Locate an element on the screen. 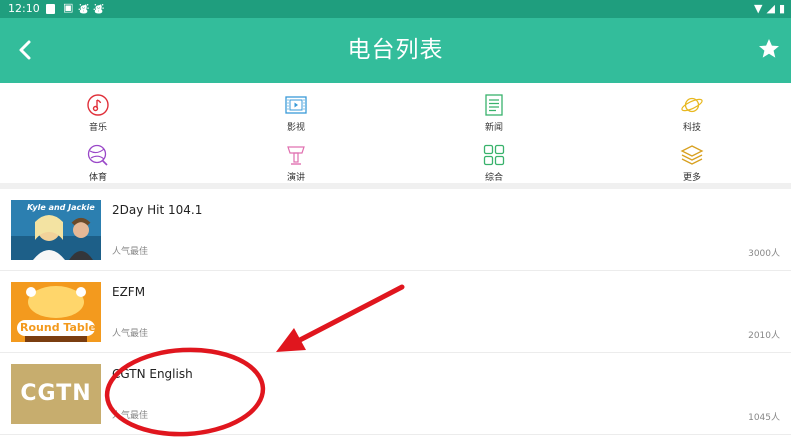 Image resolution: width=791 pixels, height=445 pixels. status-bar: 12:10 ▣ ⛇ ⛇ ▼ ◢ ▮ is located at coordinates (395, 9).